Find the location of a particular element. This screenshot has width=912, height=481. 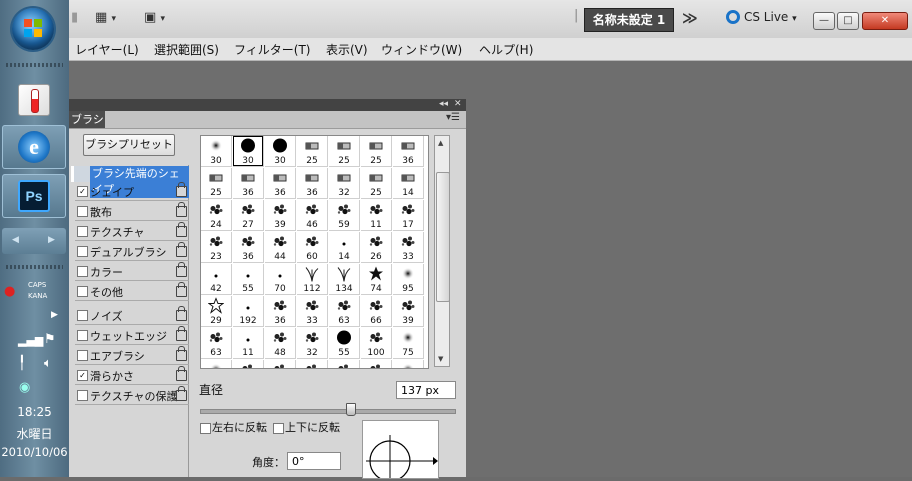

brush-preset-button: ブラシプリセット is located at coordinates (129, 145).